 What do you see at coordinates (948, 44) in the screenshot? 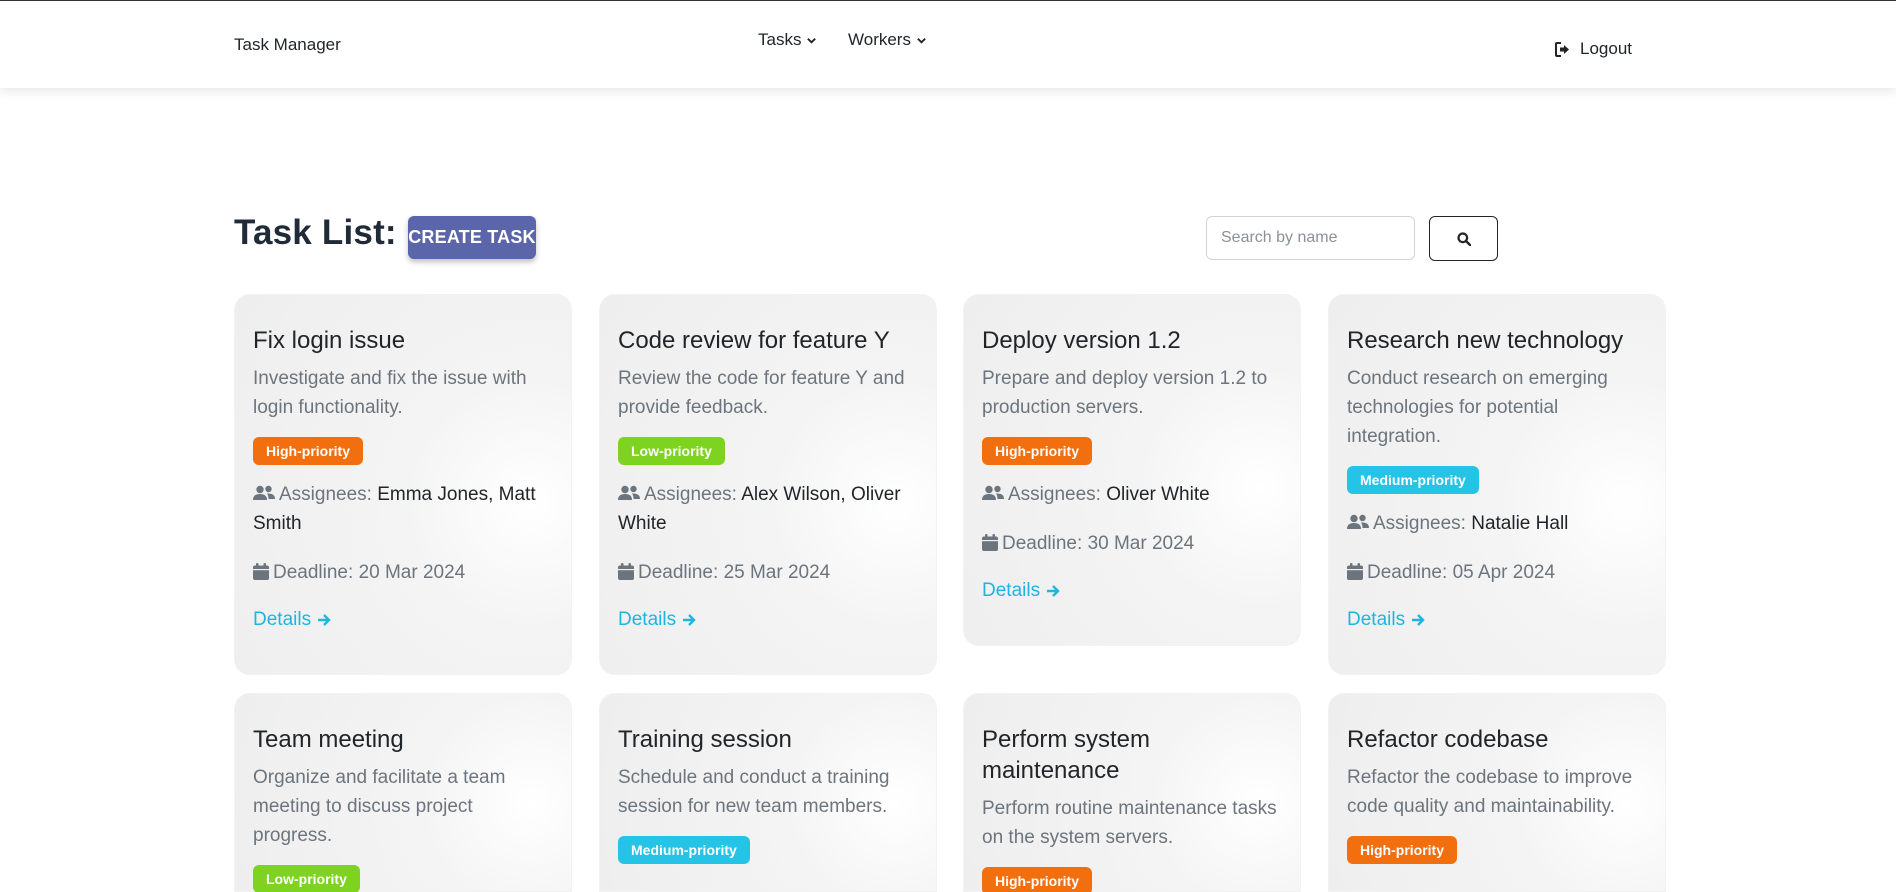
I see `navbar: Task Manager Tasks Workers Logout` at bounding box center [948, 44].